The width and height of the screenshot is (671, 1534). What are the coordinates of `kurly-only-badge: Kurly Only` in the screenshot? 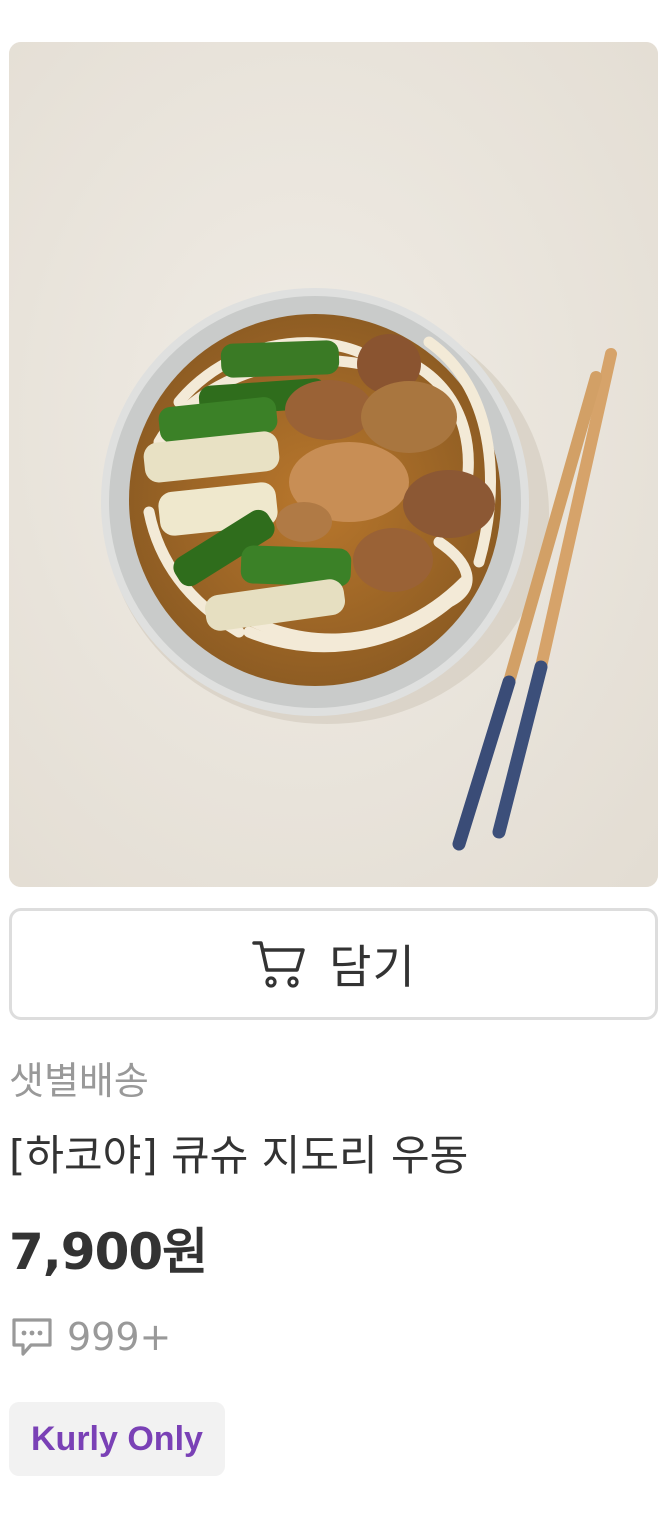 It's located at (117, 1439).